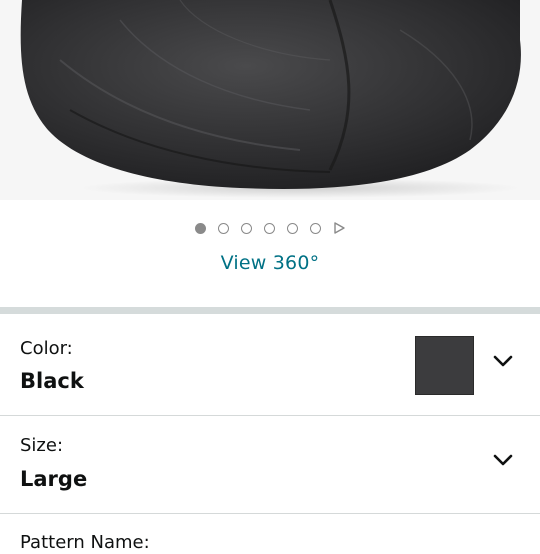 The image size is (540, 554). Describe the element at coordinates (270, 263) in the screenshot. I see `view-360-link: View 360°` at that location.